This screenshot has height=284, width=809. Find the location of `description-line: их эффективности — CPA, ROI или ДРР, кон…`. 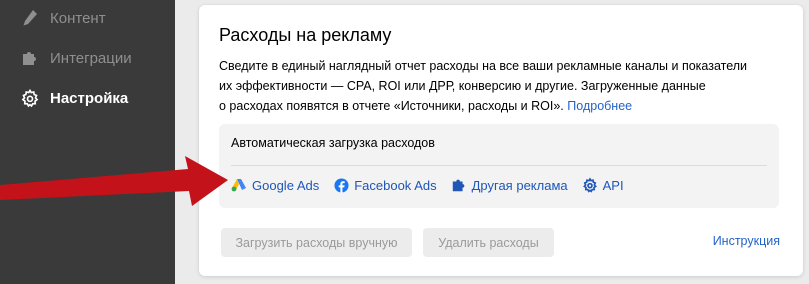

description-line: их эффективности — CPA, ROI или ДРР, кон… is located at coordinates (462, 86).